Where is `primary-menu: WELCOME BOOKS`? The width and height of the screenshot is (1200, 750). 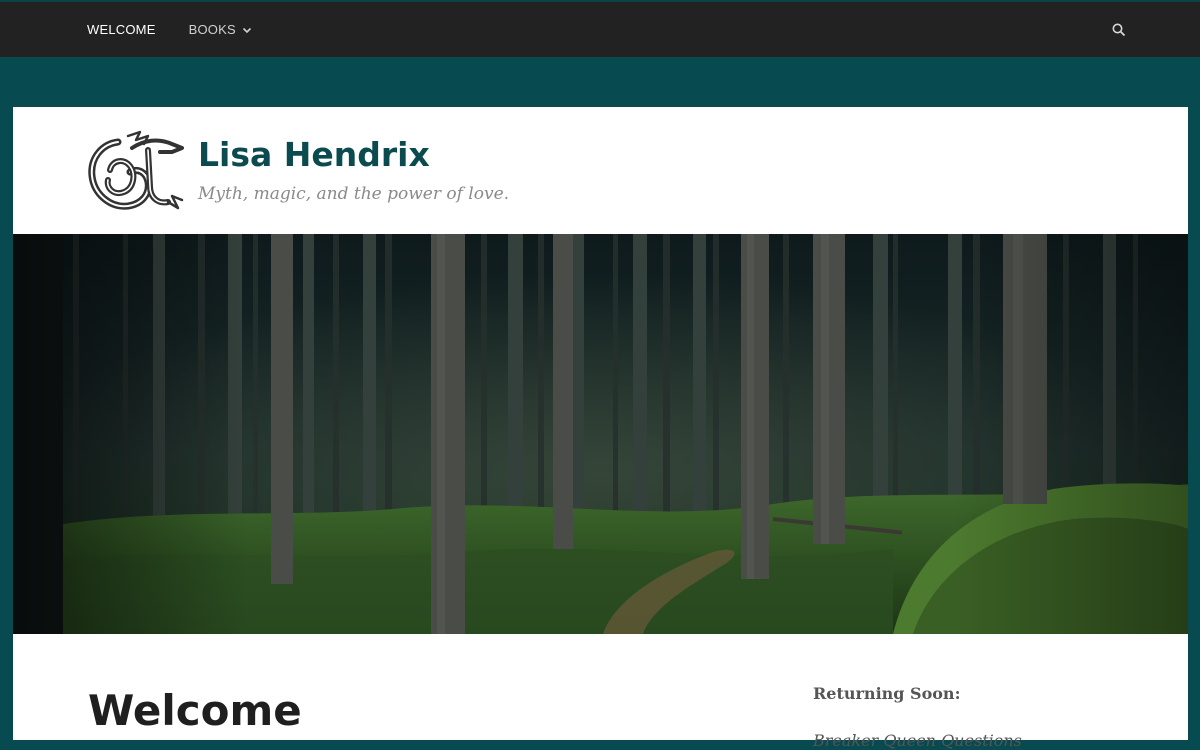 primary-menu: WELCOME BOOKS is located at coordinates (186, 29).